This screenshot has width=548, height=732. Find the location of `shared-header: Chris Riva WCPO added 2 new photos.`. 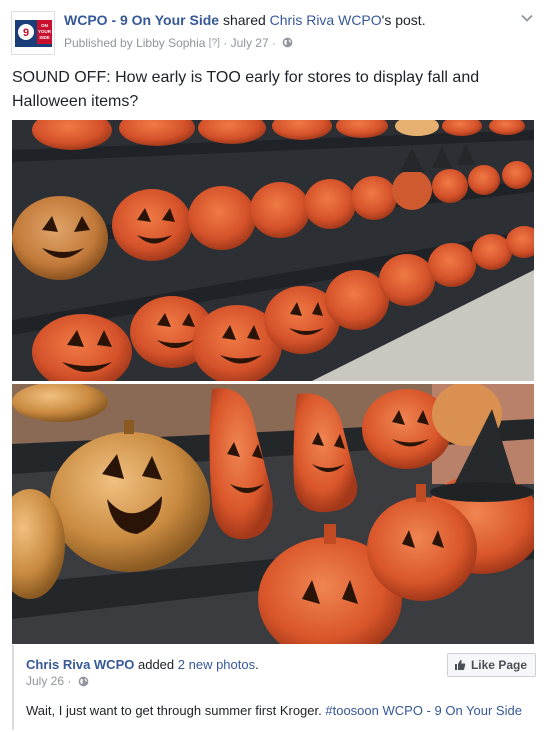

shared-header: Chris Riva WCPO added 2 new photos. is located at coordinates (142, 664).